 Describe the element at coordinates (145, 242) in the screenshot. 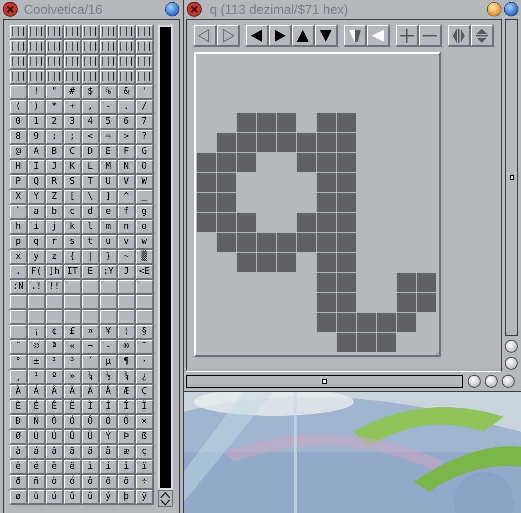

I see `glyph-cell: w` at that location.